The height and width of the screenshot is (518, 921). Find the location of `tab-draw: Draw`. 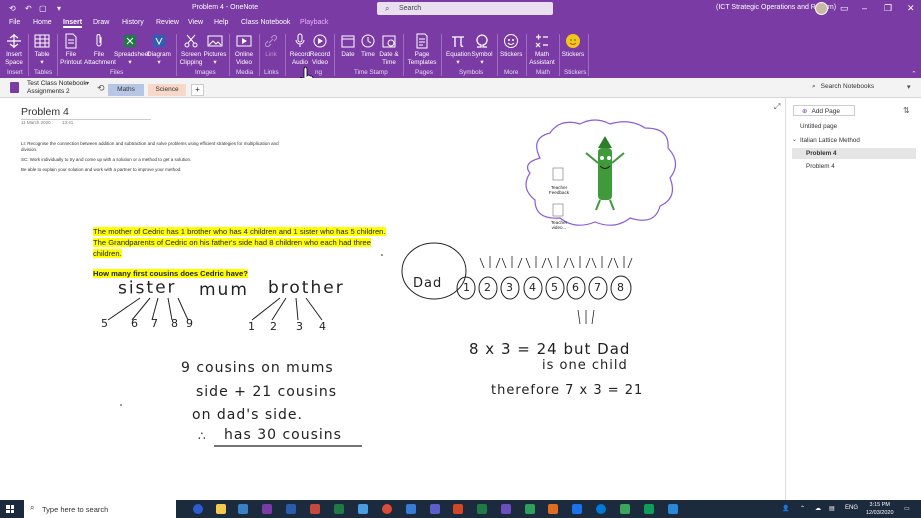

tab-draw: Draw is located at coordinates (101, 22).